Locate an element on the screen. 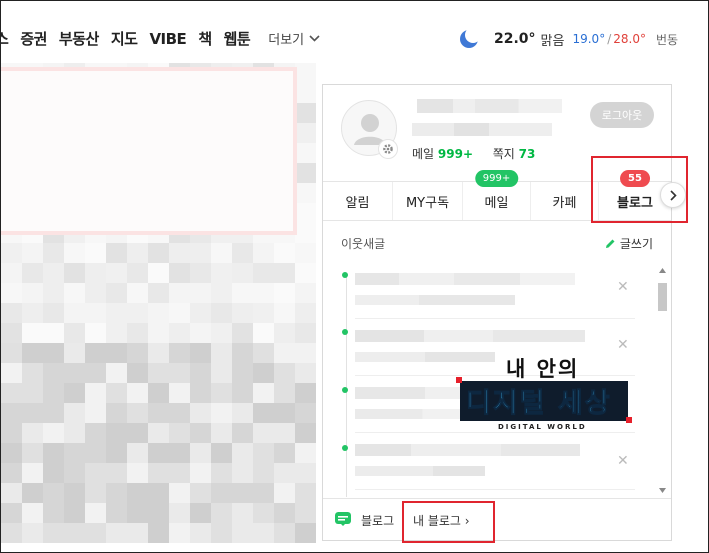 Image resolution: width=709 pixels, height=553 pixels. location-change-label: 번동 is located at coordinates (667, 39).